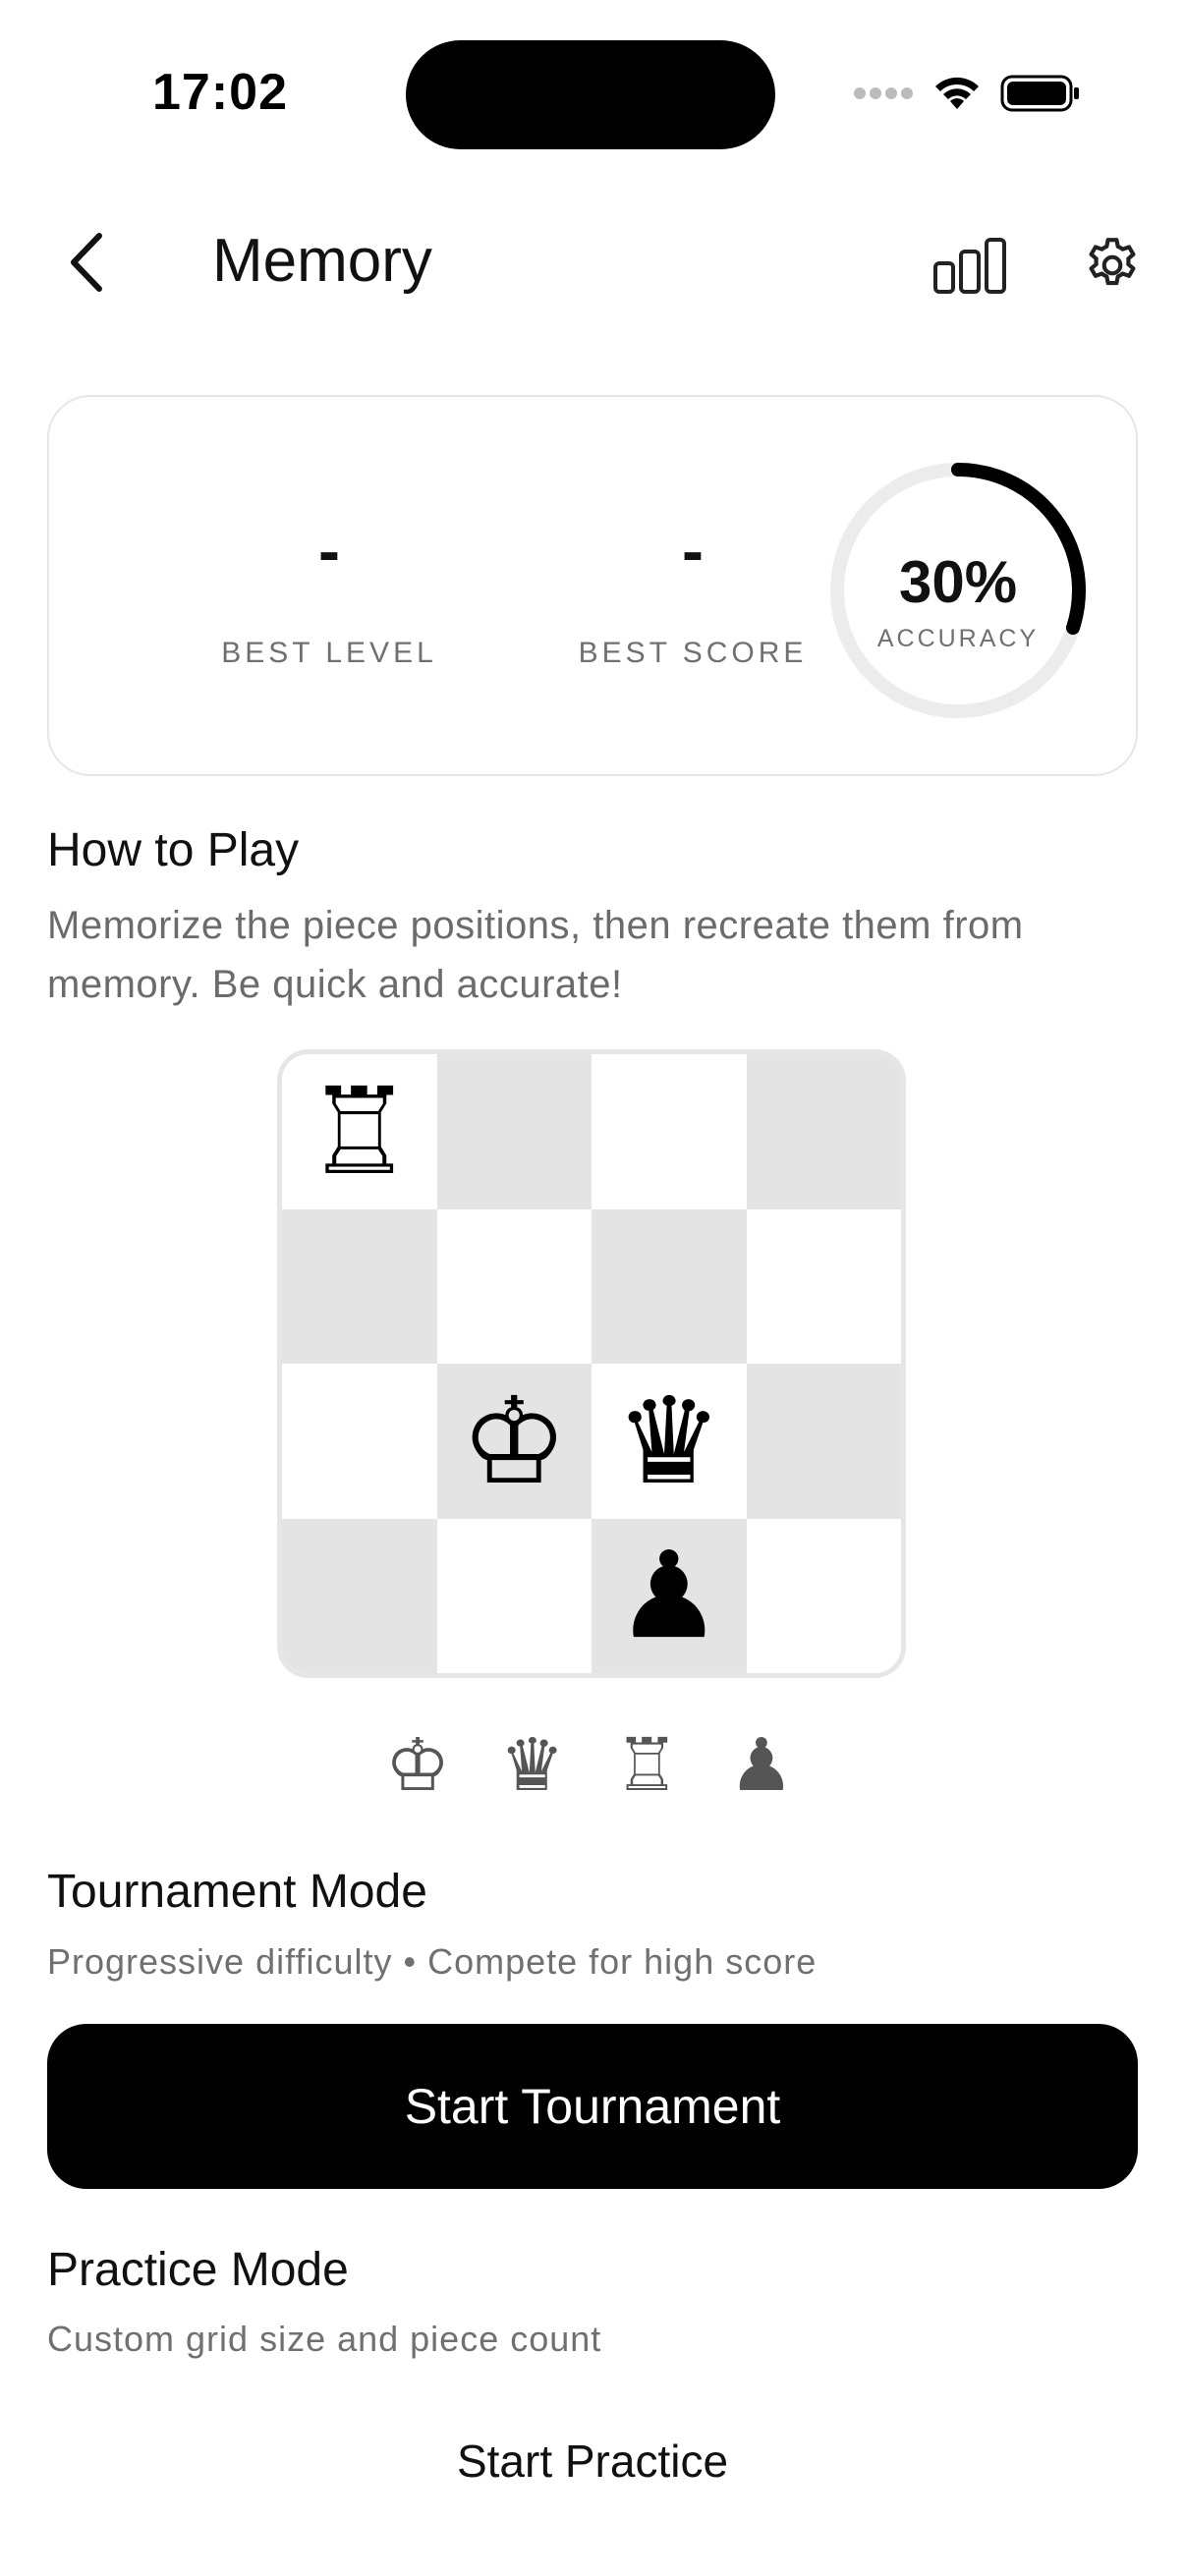  I want to click on board-piece: ♟, so click(669, 1596).